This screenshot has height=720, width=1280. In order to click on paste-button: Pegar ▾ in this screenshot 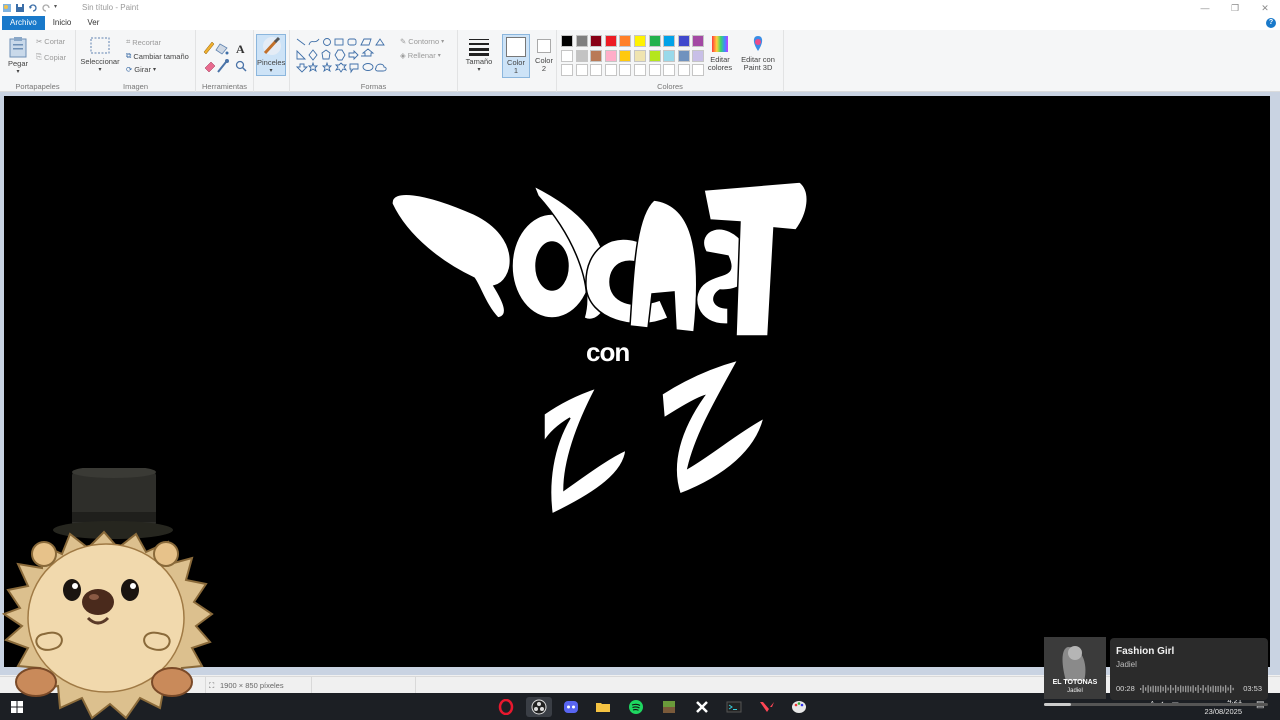, I will do `click(18, 56)`.